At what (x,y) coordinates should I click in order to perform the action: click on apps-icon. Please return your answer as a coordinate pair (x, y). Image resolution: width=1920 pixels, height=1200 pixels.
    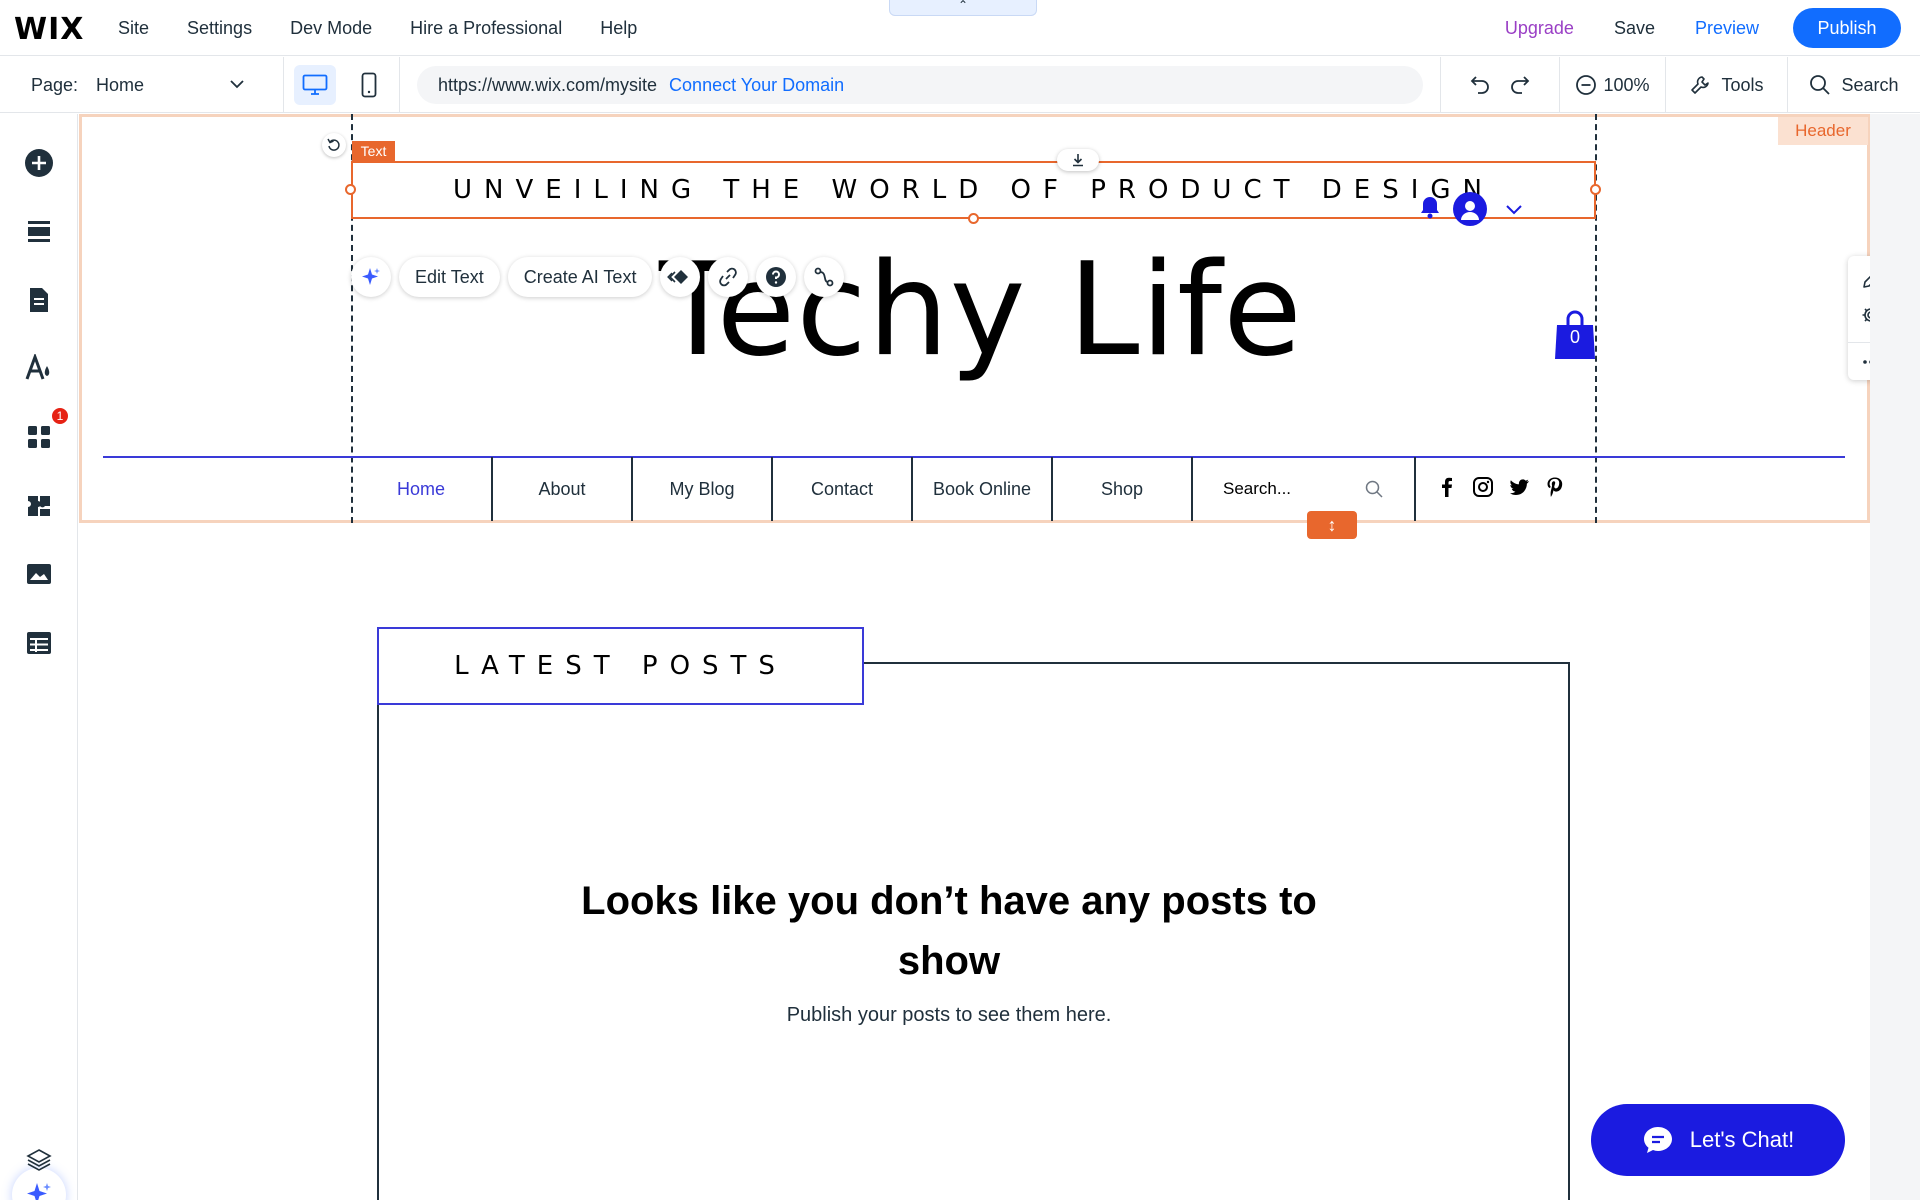
    Looking at the image, I should click on (39, 437).